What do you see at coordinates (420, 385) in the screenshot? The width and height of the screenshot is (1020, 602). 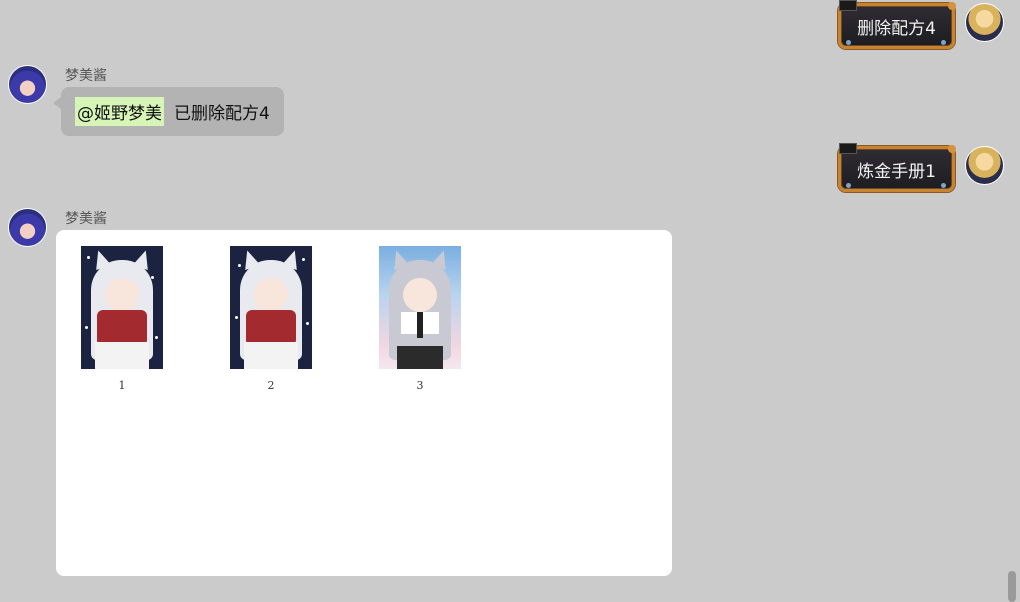 I see `image-caption: 3` at bounding box center [420, 385].